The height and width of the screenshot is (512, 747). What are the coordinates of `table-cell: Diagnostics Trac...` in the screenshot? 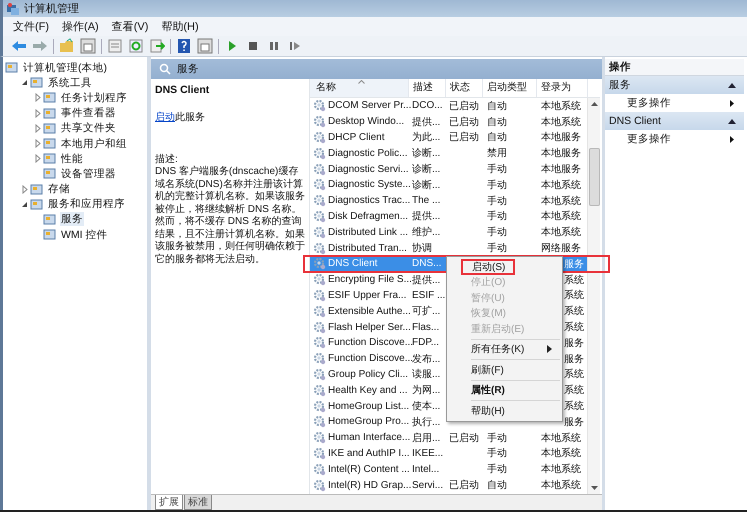 It's located at (368, 200).